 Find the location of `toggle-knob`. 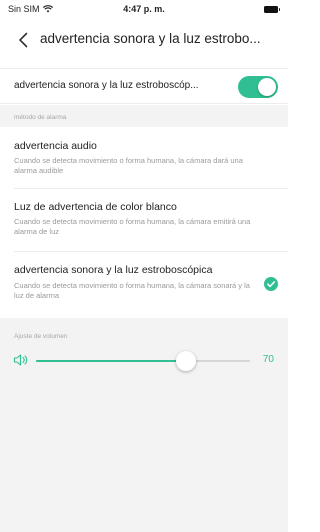

toggle-knob is located at coordinates (267, 87).